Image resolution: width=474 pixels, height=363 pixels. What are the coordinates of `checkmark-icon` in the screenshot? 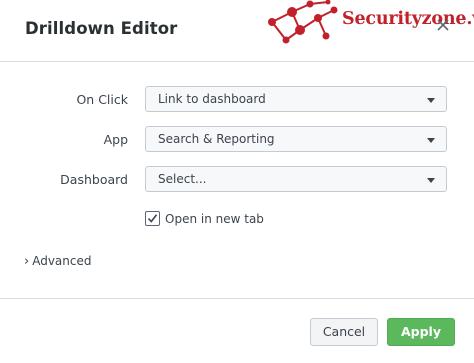 It's located at (152, 218).